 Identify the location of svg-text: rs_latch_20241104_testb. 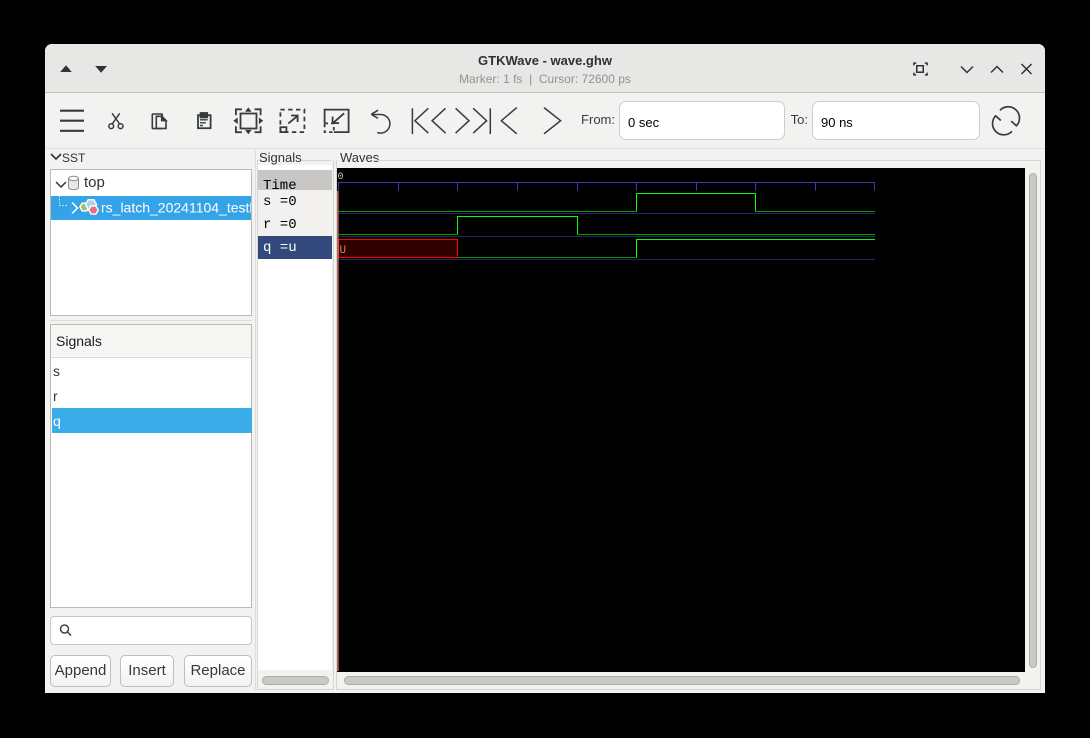
(176, 208).